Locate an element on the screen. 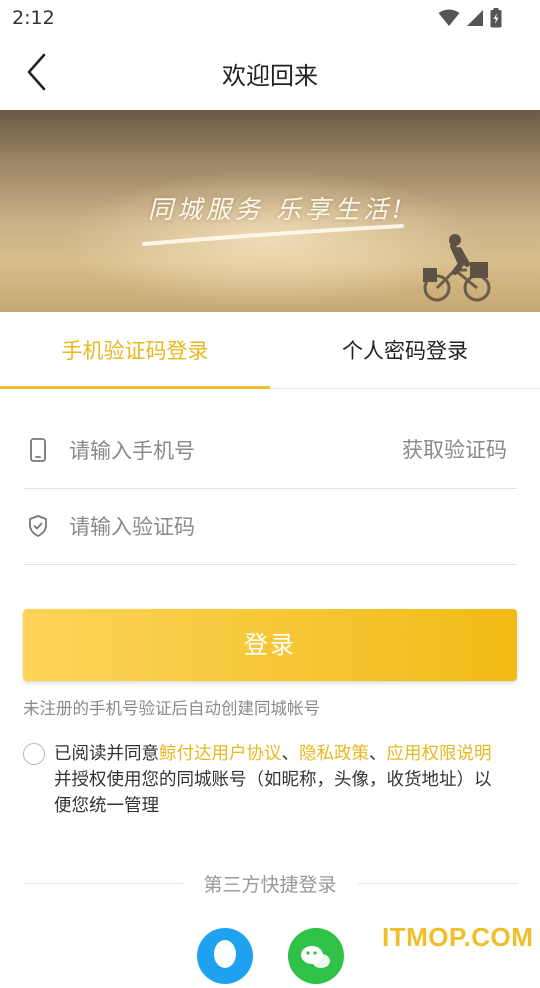 The image size is (540, 988). page-title: 欢迎回来 is located at coordinates (270, 76).